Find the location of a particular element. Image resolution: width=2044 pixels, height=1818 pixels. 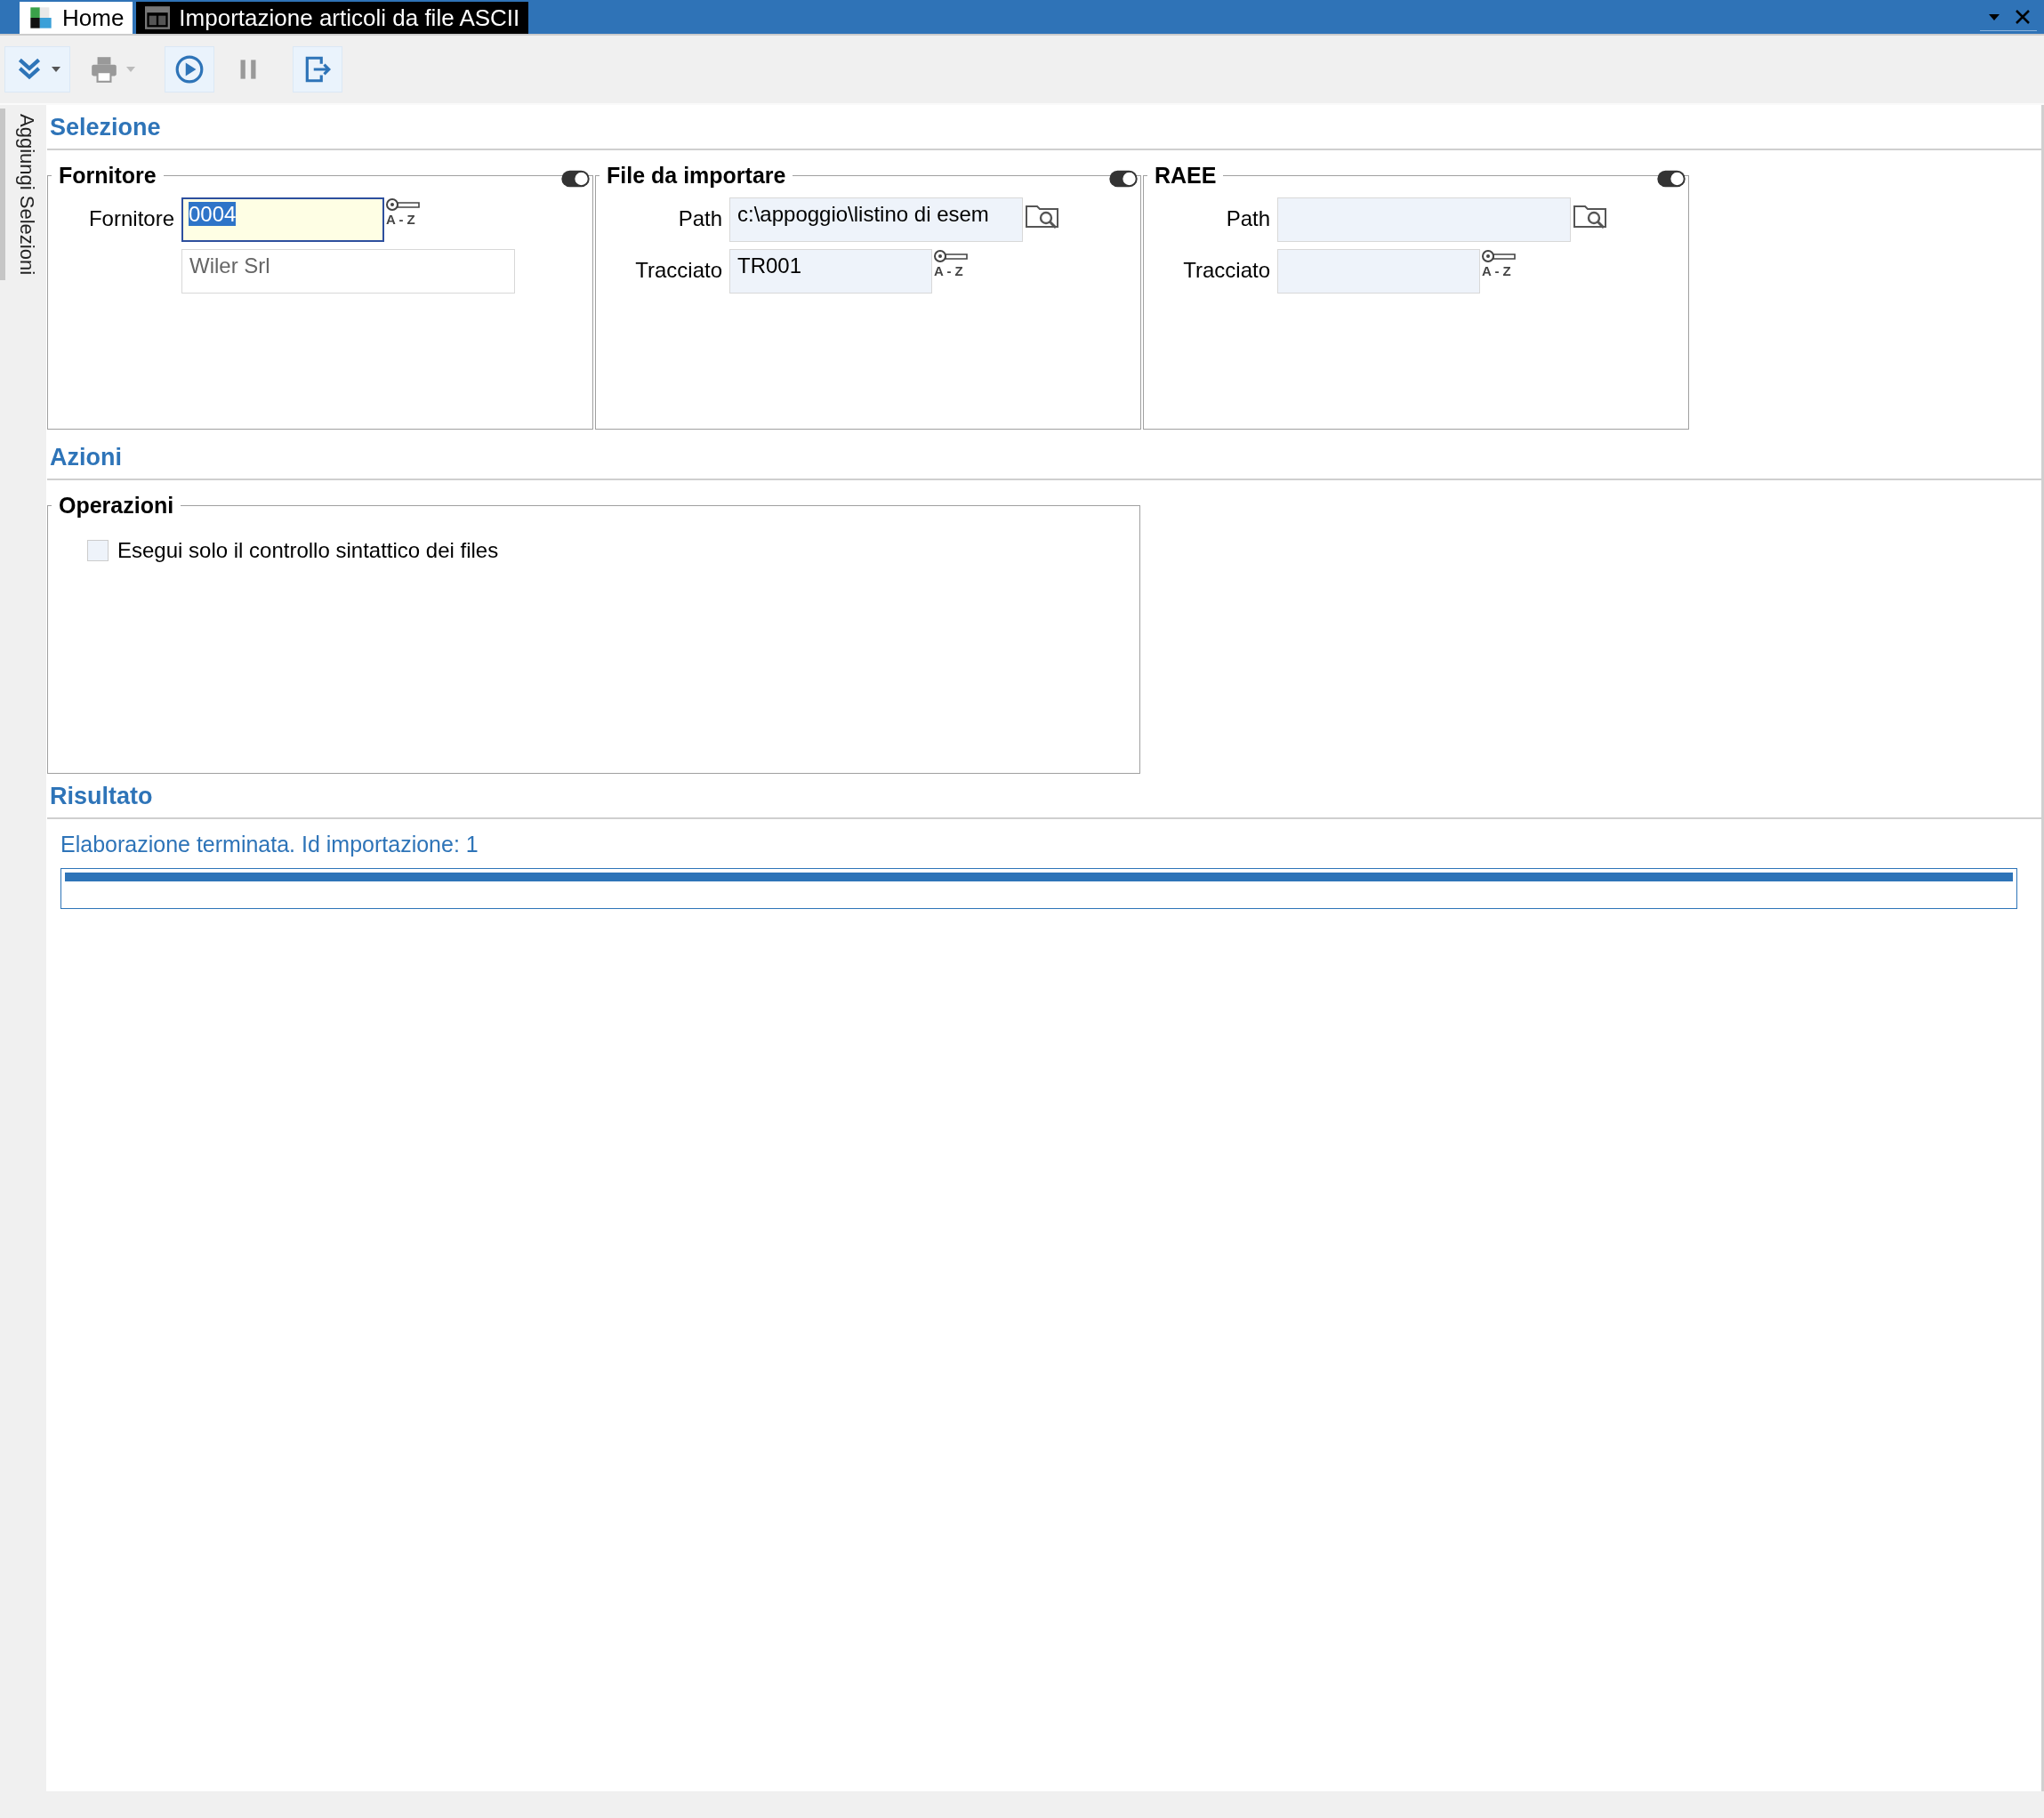

section-title: Selezione is located at coordinates (1044, 127).